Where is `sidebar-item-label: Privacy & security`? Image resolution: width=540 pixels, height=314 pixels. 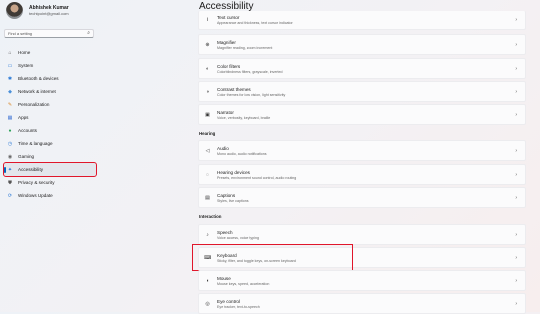 sidebar-item-label: Privacy & security is located at coordinates (36, 182).